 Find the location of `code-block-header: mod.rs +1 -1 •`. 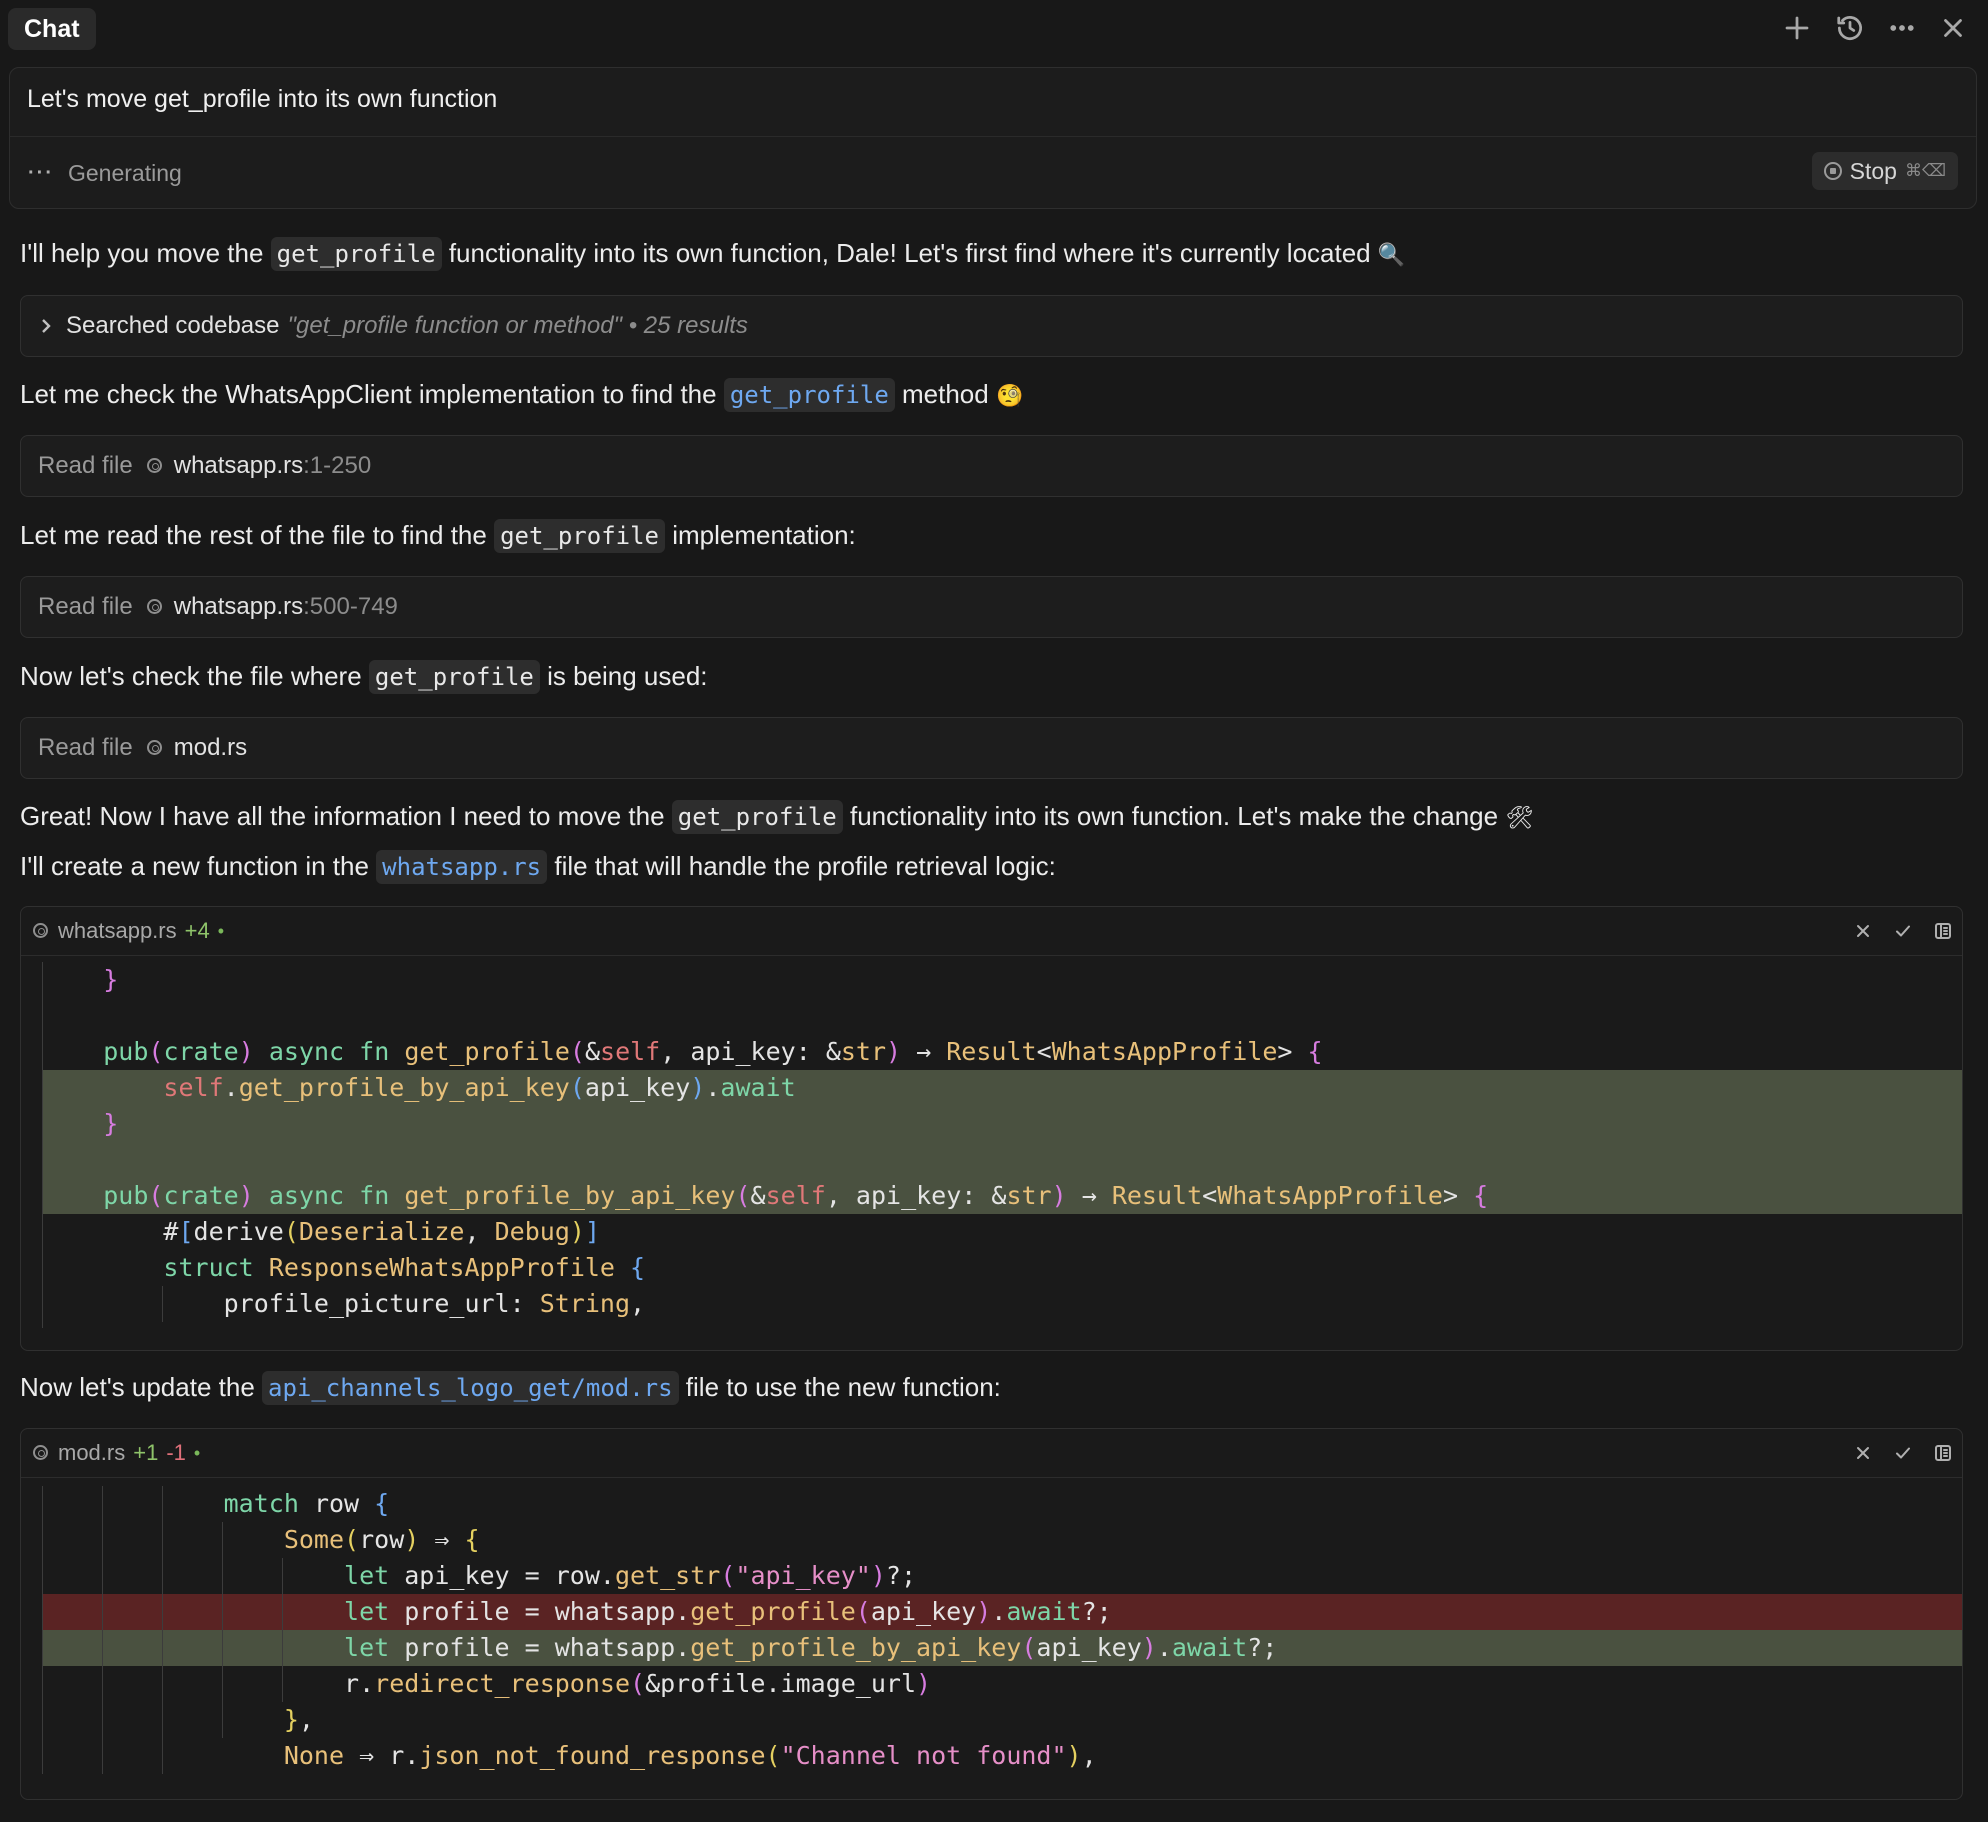

code-block-header: mod.rs +1 -1 • is located at coordinates (991, 1453).